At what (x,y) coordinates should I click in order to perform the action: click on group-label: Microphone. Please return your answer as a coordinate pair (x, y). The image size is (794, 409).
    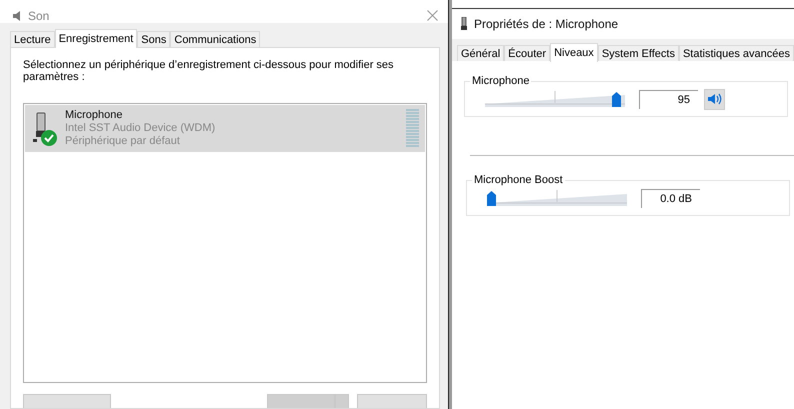
    Looking at the image, I should click on (500, 81).